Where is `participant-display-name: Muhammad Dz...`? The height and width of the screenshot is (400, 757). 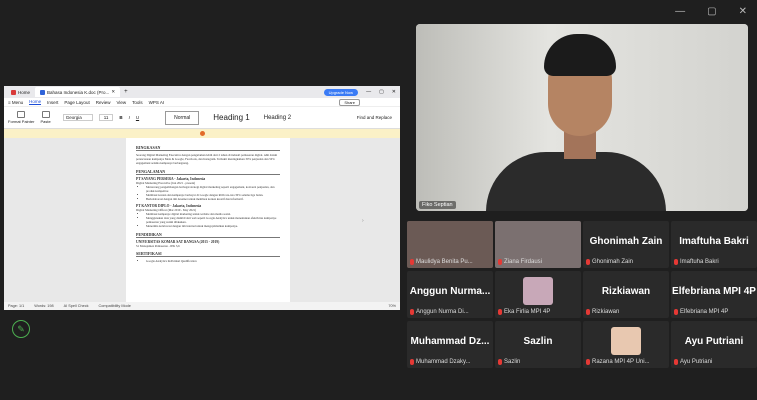
participant-display-name: Muhammad Dz... is located at coordinates (450, 341).